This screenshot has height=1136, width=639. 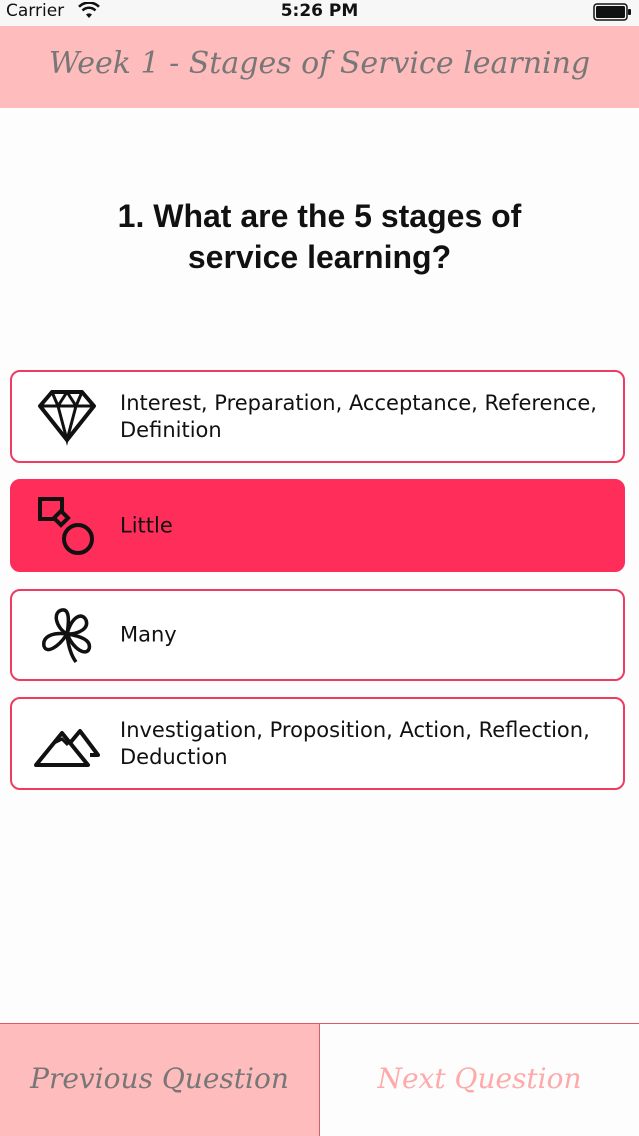 What do you see at coordinates (67, 417) in the screenshot?
I see `diamond-icon` at bounding box center [67, 417].